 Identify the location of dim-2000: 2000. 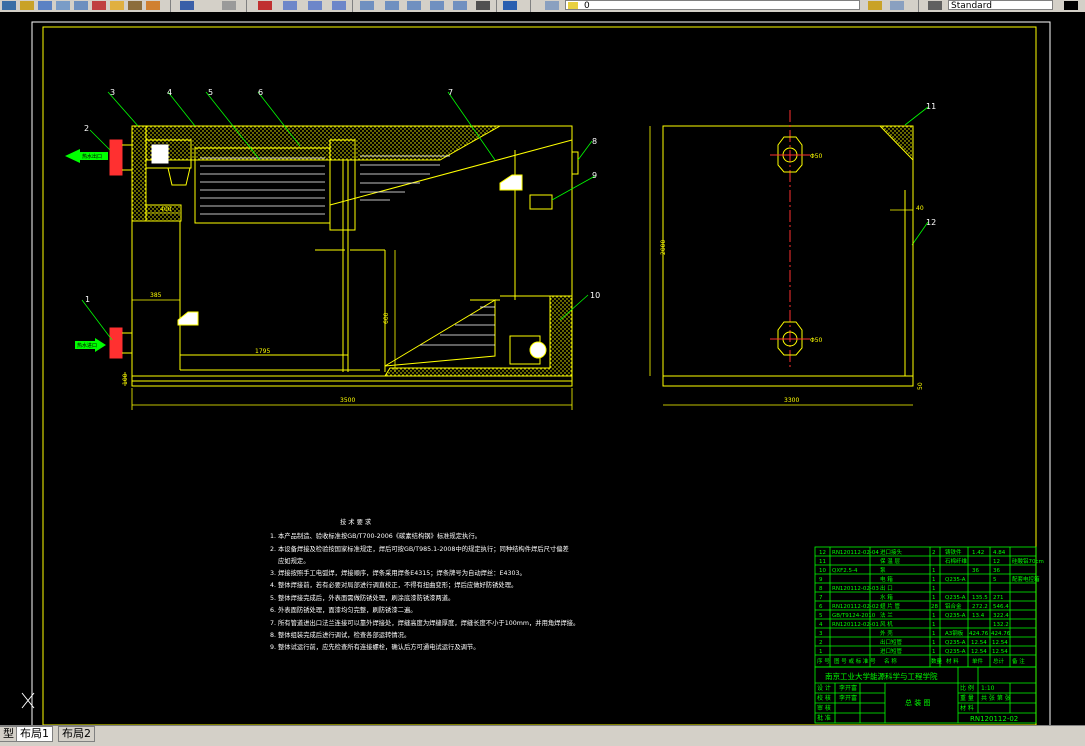
(663, 247).